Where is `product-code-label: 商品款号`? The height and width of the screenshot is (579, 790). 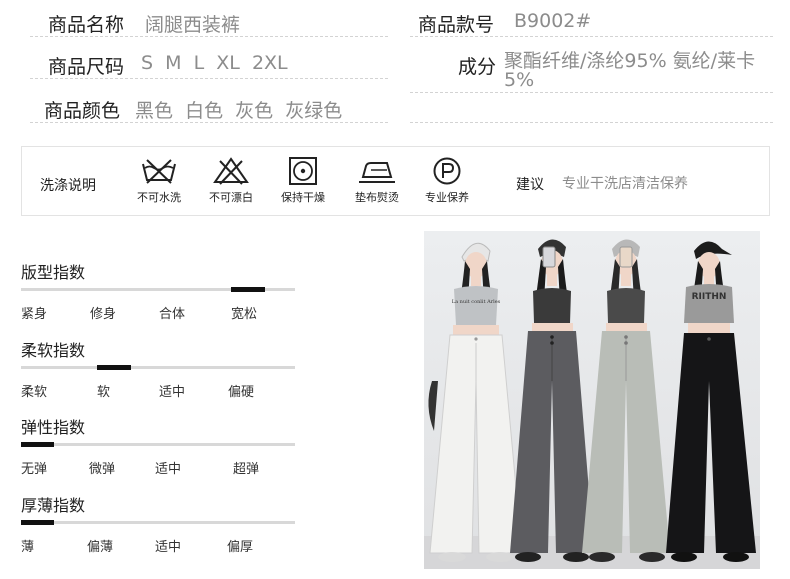
product-code-label: 商品款号 is located at coordinates (456, 25).